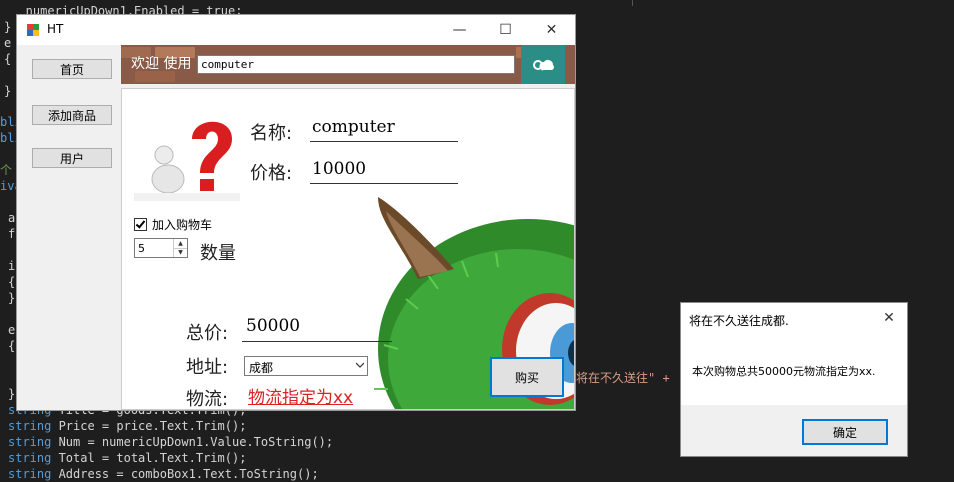 The width and height of the screenshot is (954, 482). I want to click on stepper-buttons: ▲ ▼, so click(180, 248).